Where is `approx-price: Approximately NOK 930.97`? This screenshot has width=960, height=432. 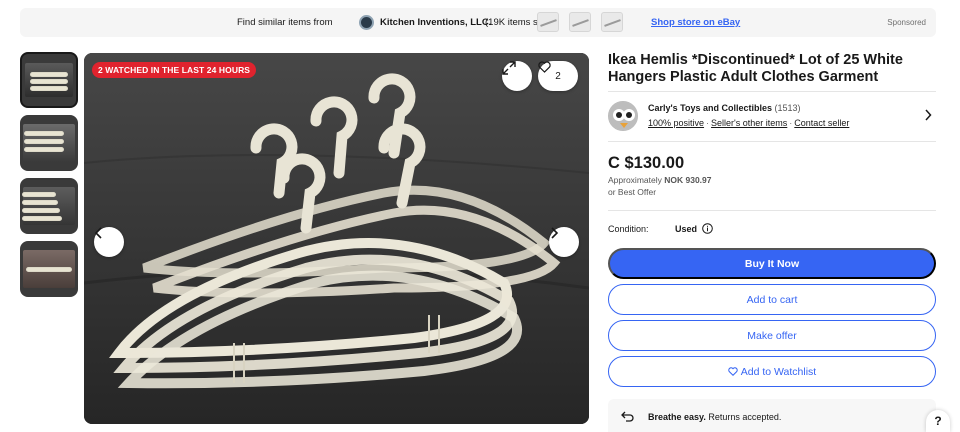 approx-price: Approximately NOK 930.97 is located at coordinates (659, 180).